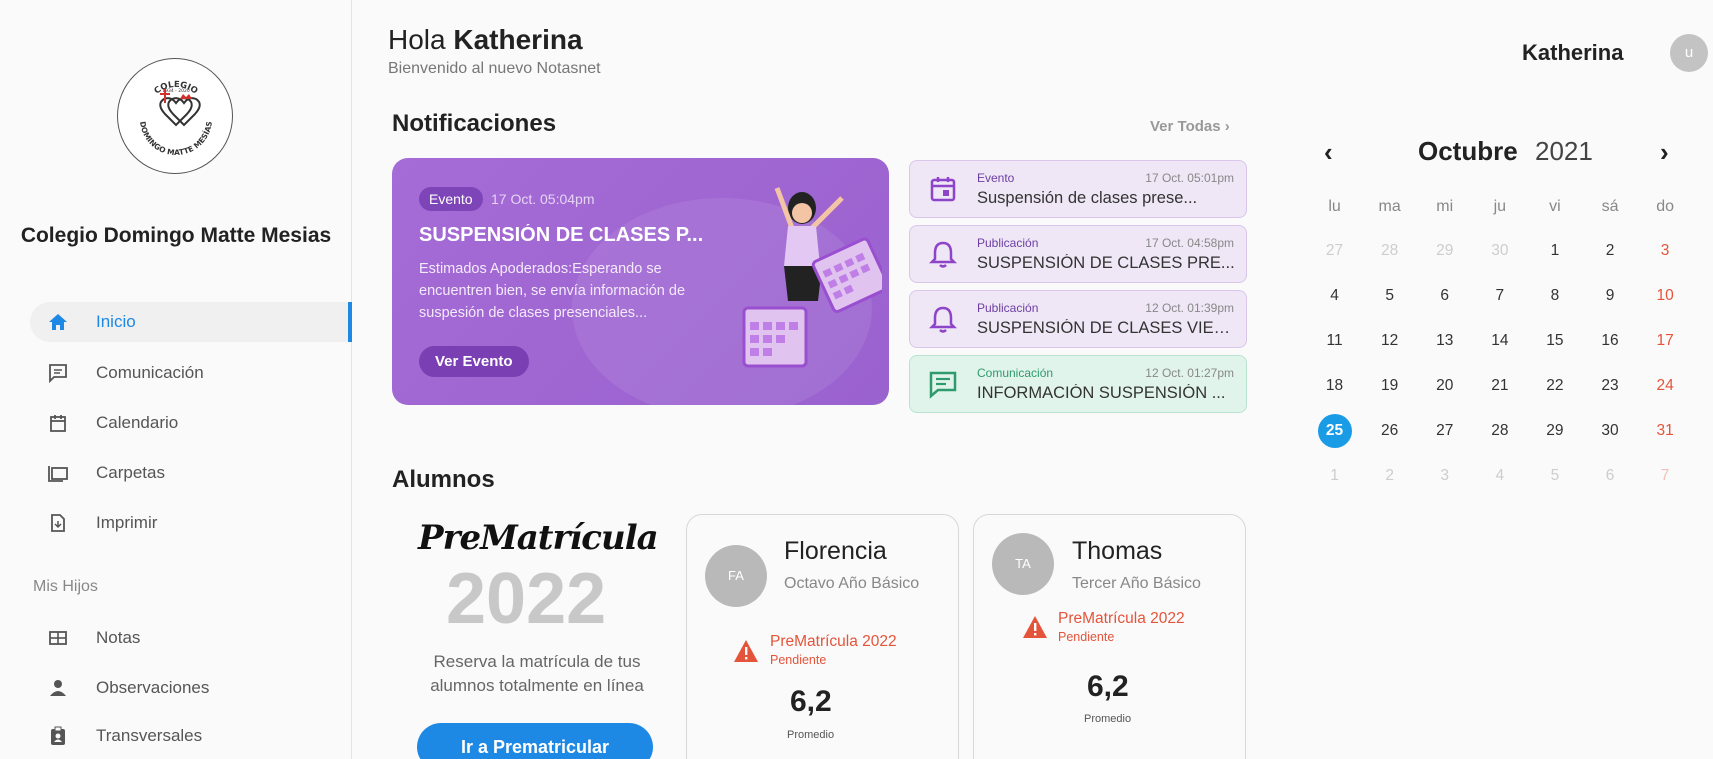  Describe the element at coordinates (835, 551) in the screenshot. I see `student-name: Florencia` at that location.